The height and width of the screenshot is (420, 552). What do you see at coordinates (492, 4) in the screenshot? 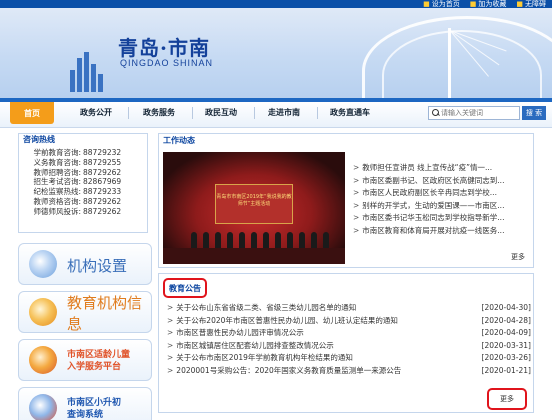
I see `add-favorite-label: 加为收藏` at bounding box center [492, 4].